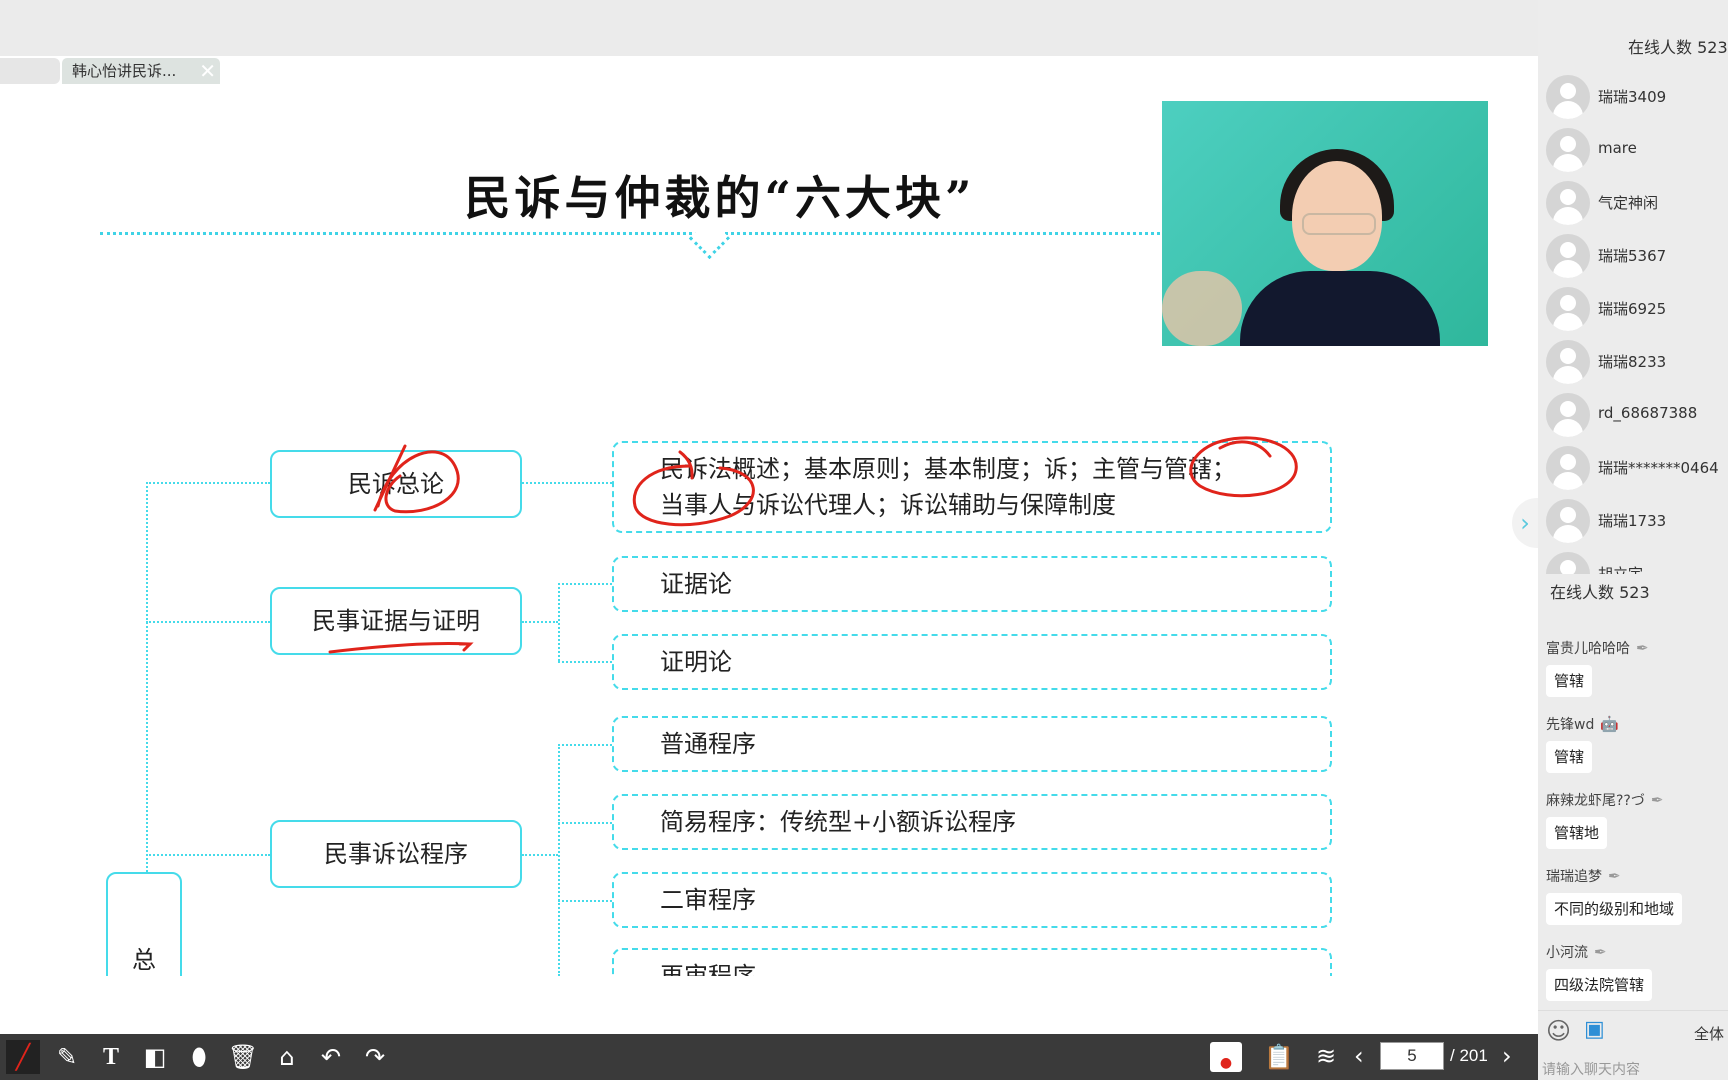 This screenshot has width=1728, height=1080. What do you see at coordinates (1632, 362) in the screenshot?
I see `user-name: 瑞瑞8233` at bounding box center [1632, 362].